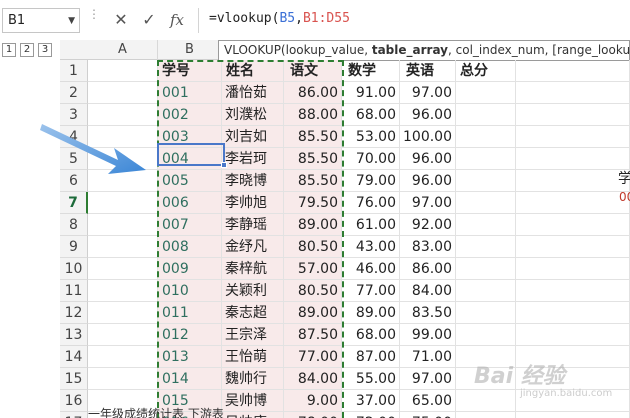 The width and height of the screenshot is (630, 418). I want to click on cell-english: 83.00, so click(428, 247).